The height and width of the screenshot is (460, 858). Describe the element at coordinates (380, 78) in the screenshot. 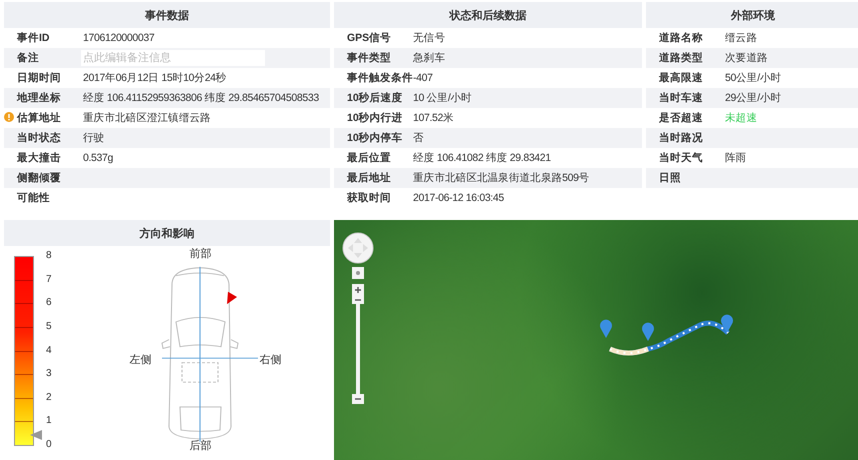

I see `field-label: 事件触发条件` at that location.